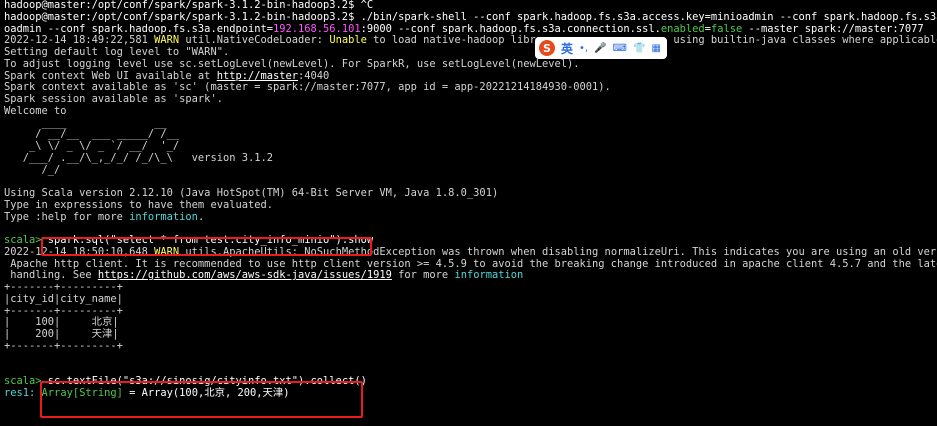 The height and width of the screenshot is (426, 937). What do you see at coordinates (423, 275) in the screenshot?
I see `terminal-text: for more` at bounding box center [423, 275].